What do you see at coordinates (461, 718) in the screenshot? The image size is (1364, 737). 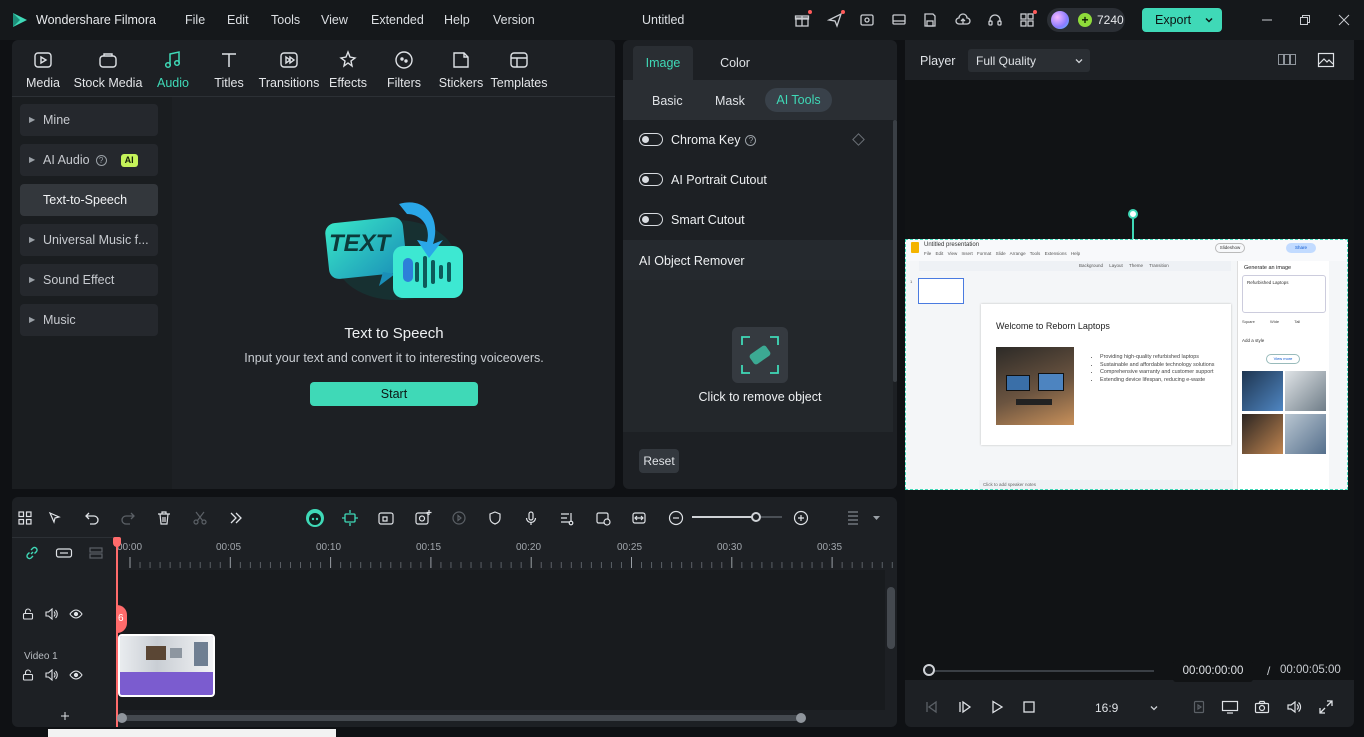 I see `timeline-horizontal-scrollbar` at bounding box center [461, 718].